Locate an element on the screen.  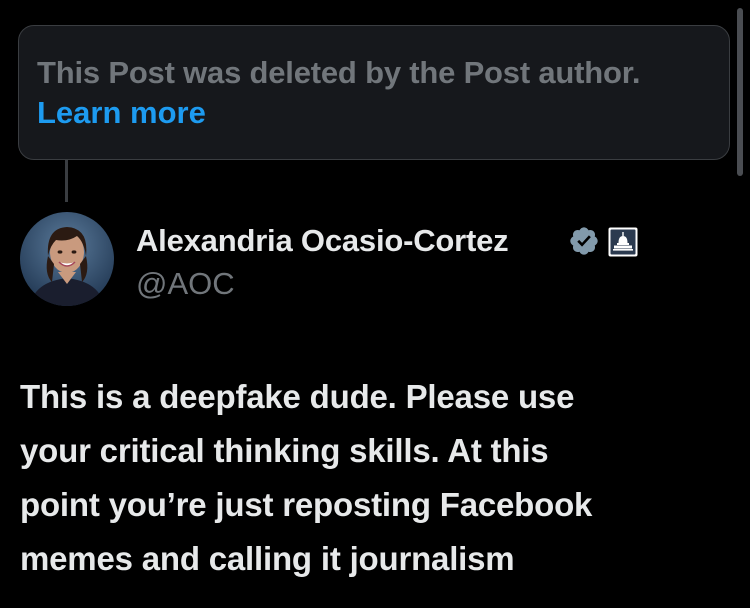
learn-more-link: Learn more is located at coordinates (121, 113).